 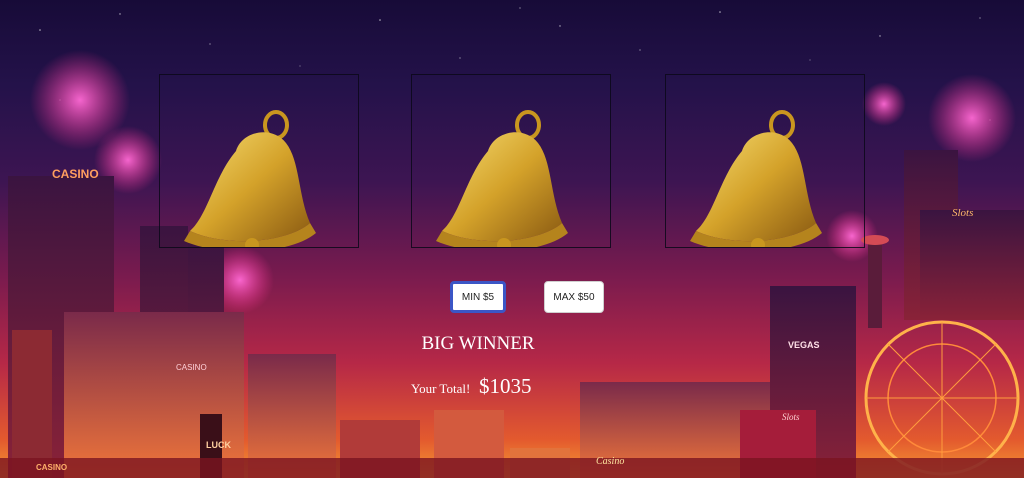 What do you see at coordinates (441, 388) in the screenshot?
I see `total-label: Your Total!` at bounding box center [441, 388].